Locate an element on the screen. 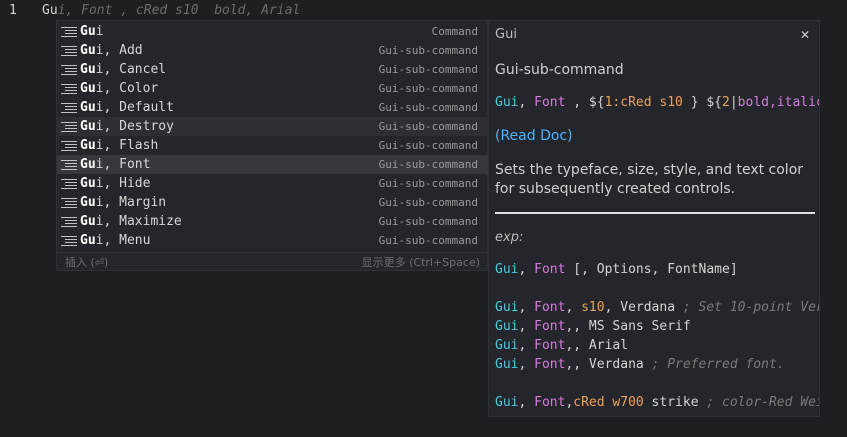 Image resolution: width=847 pixels, height=437 pixels. syntax-line: Gui, Font [, Options, FontName] is located at coordinates (616, 269).